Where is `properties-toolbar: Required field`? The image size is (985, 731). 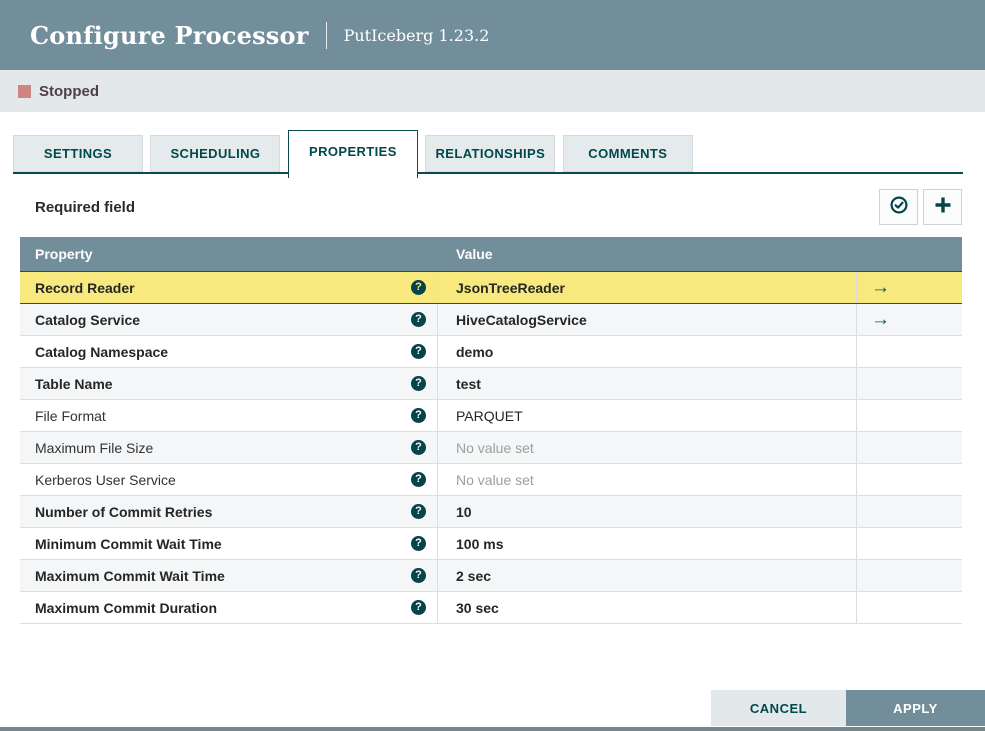 properties-toolbar: Required field is located at coordinates (498, 207).